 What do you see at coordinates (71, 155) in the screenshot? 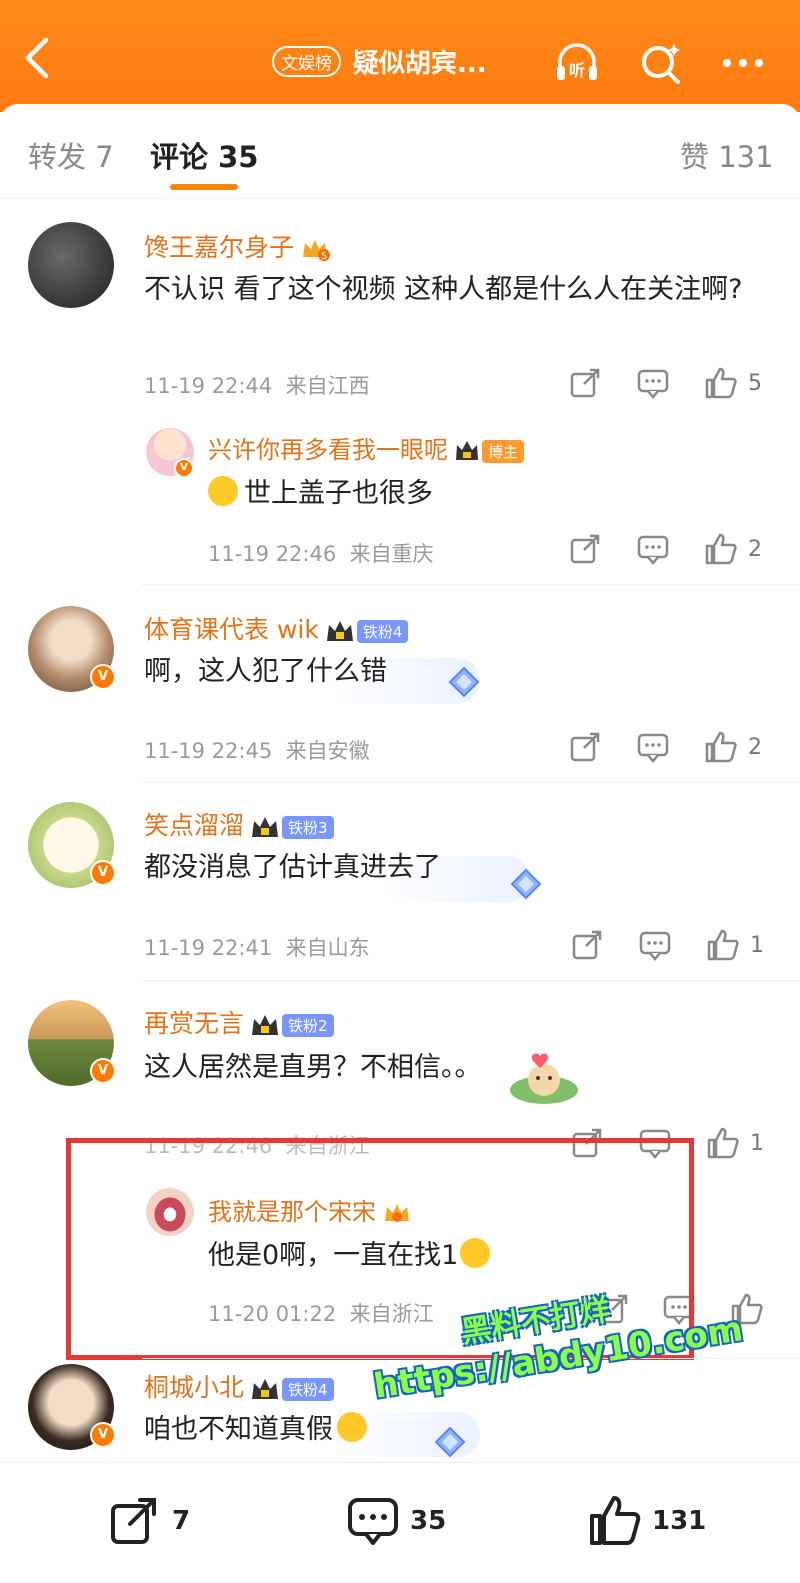
I see `tab-repost: 转发 7` at bounding box center [71, 155].